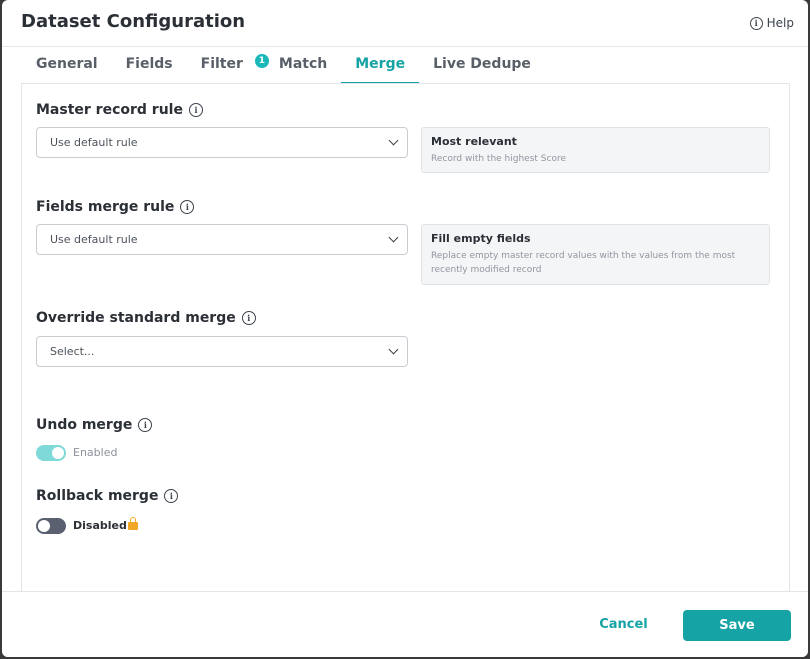 Image resolution: width=810 pixels, height=659 pixels. I want to click on tab-match: Match, so click(303, 66).